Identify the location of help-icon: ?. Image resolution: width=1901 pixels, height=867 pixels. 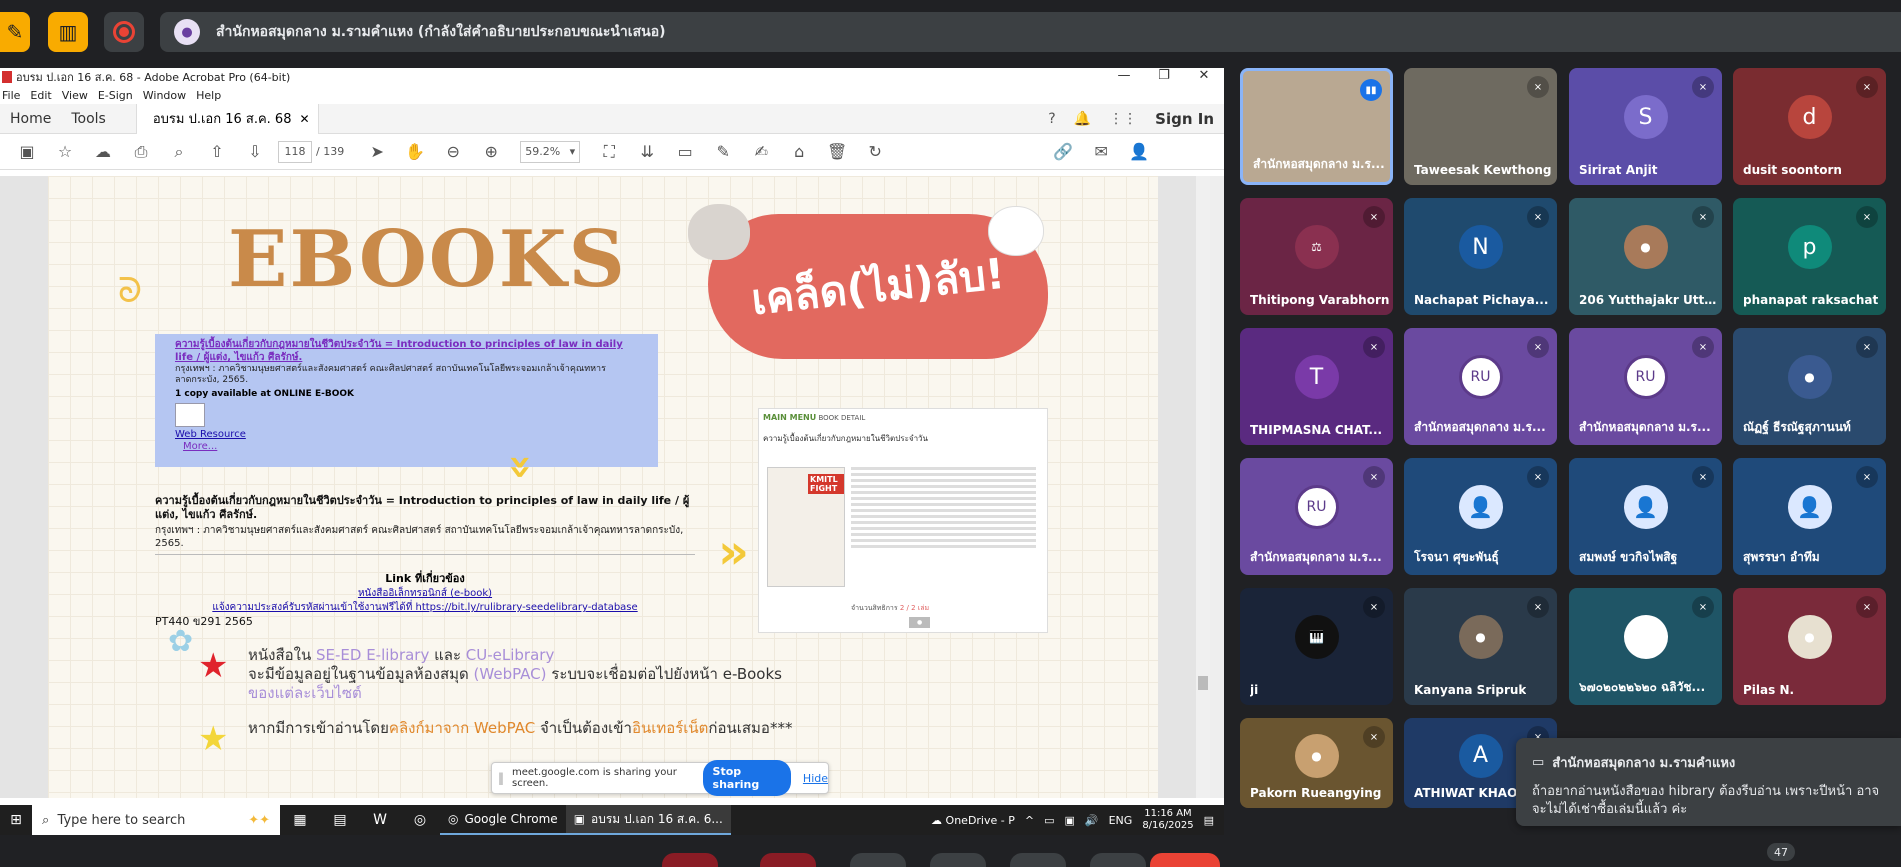
(1051, 119).